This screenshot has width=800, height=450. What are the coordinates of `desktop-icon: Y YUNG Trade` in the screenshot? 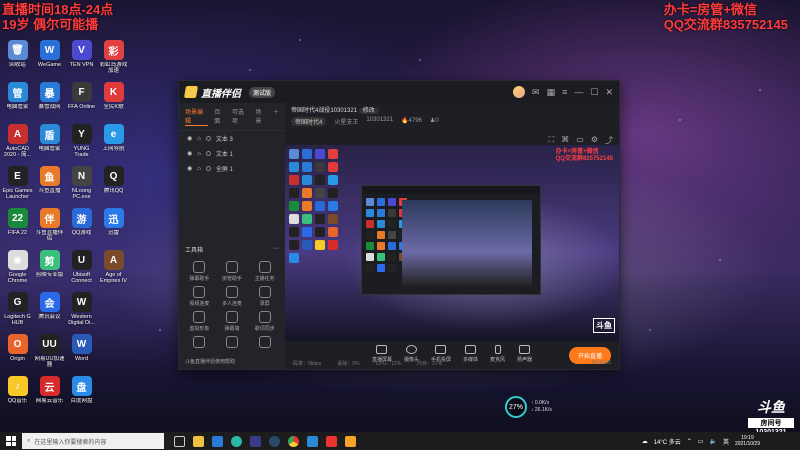 It's located at (81, 145).